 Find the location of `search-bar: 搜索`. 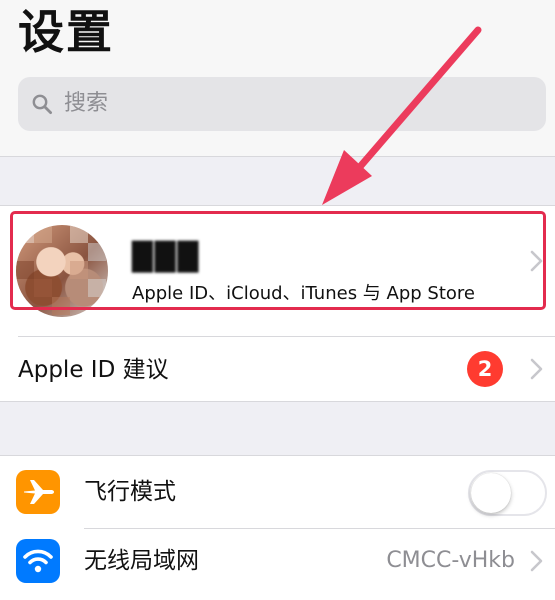

search-bar: 搜索 is located at coordinates (282, 104).